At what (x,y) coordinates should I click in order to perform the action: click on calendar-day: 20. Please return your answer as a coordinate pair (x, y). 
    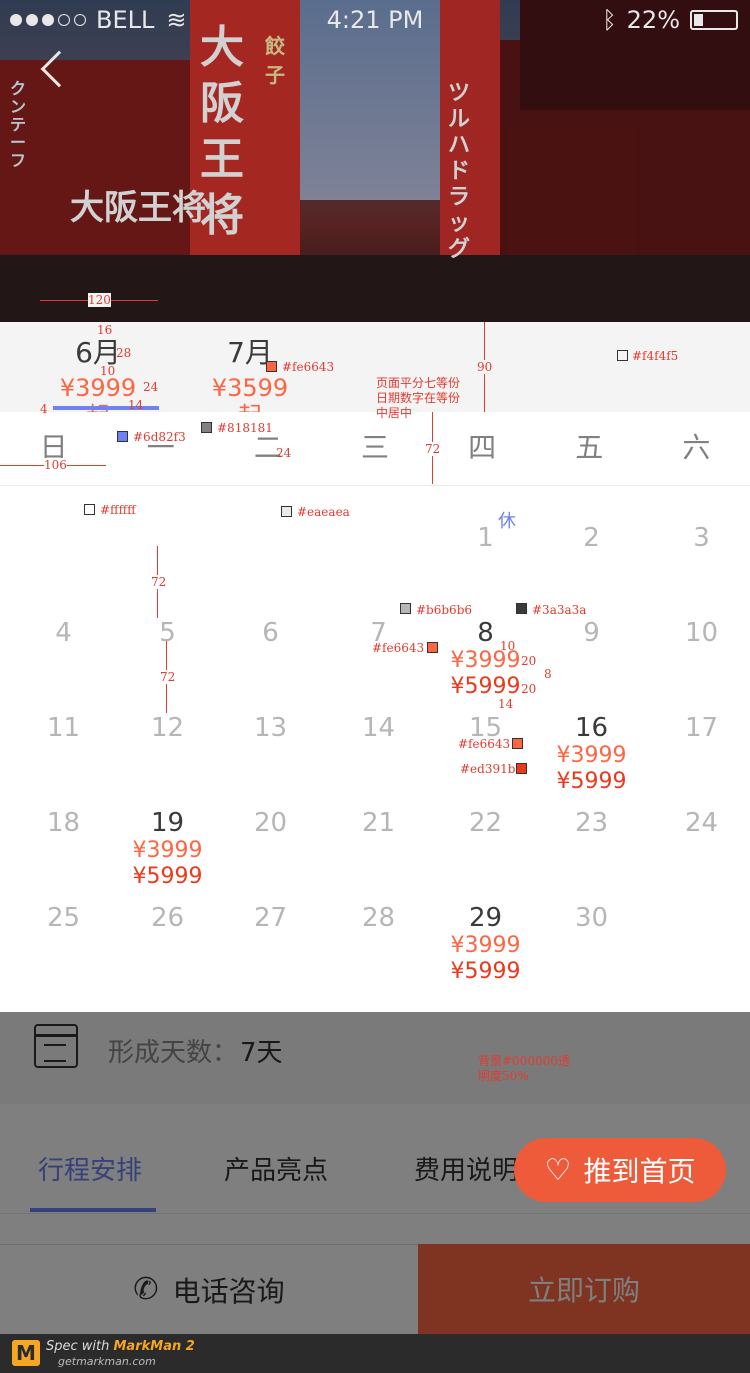
    Looking at the image, I should click on (270, 823).